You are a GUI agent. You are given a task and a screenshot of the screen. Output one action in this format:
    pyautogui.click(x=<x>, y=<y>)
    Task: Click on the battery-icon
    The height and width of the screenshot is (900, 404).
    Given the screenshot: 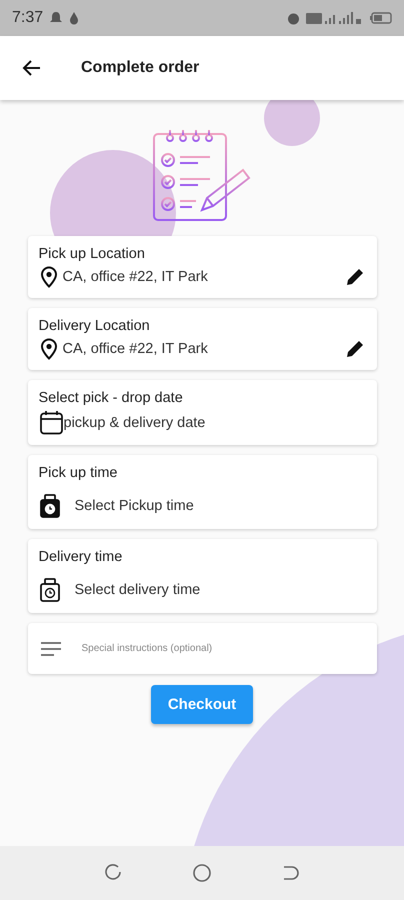 What is the action you would take?
    pyautogui.click(x=381, y=18)
    